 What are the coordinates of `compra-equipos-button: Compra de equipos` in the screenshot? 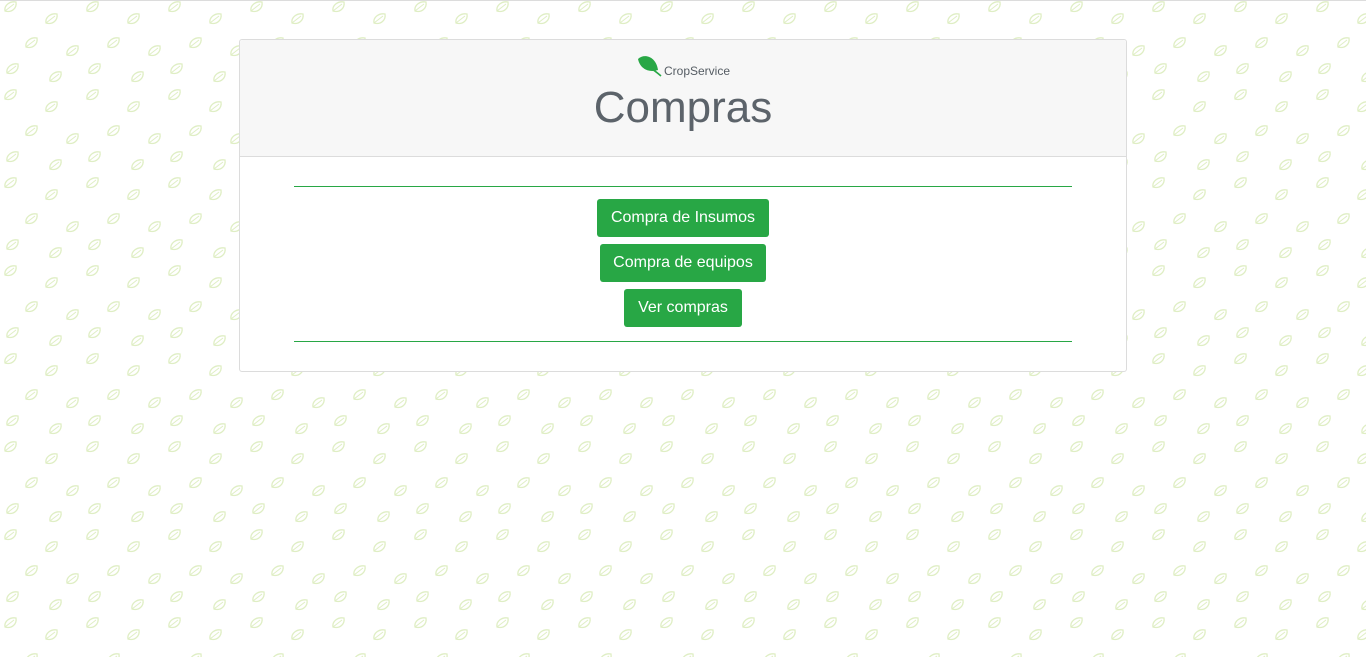 It's located at (683, 263).